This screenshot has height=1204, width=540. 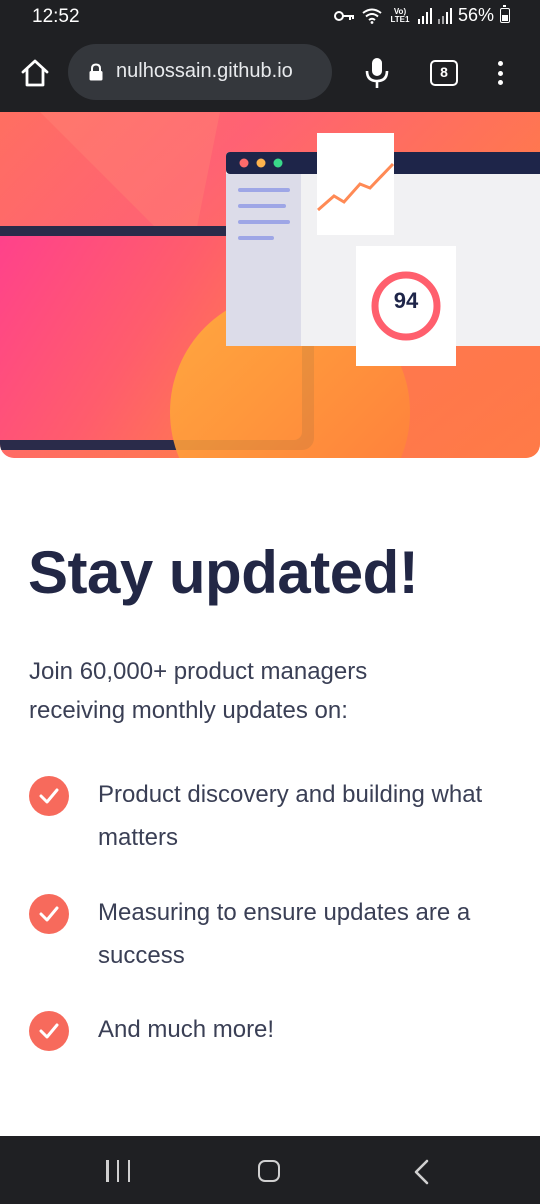 I want to click on voice-search-button, so click(x=377, y=73).